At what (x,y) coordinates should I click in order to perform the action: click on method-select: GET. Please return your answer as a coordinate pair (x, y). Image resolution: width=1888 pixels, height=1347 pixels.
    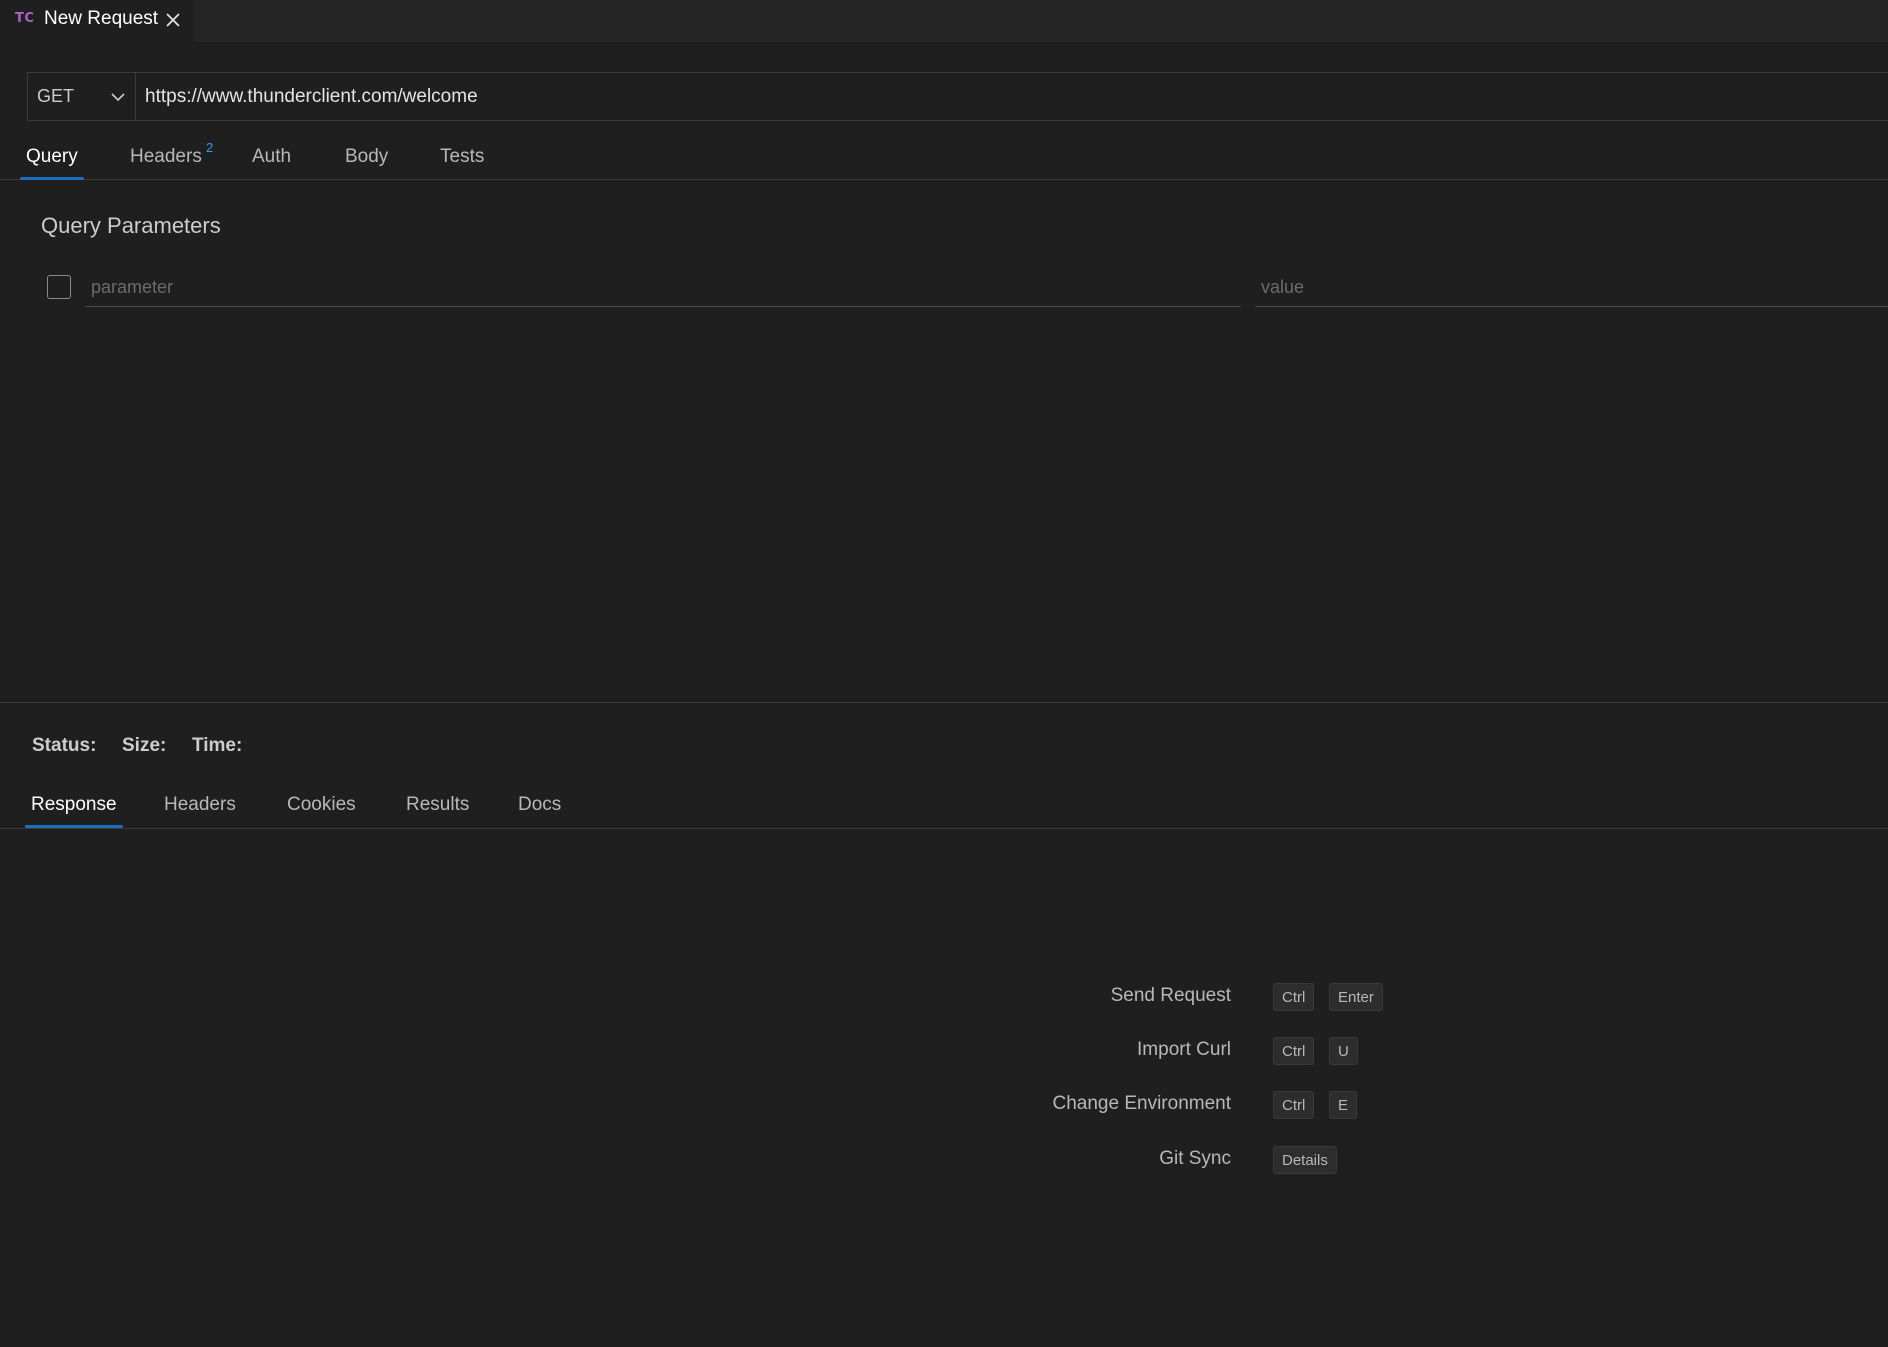
    Looking at the image, I should click on (82, 96).